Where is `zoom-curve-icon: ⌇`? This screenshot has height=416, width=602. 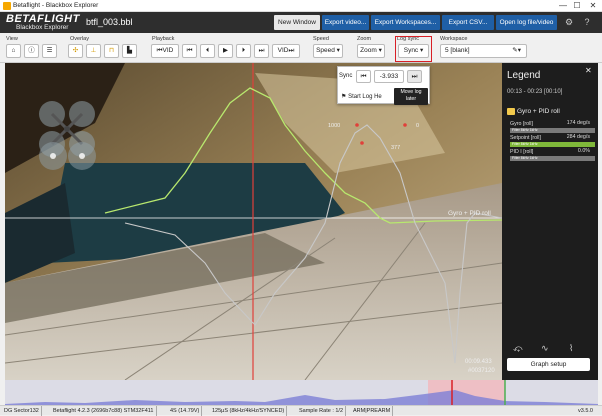 zoom-curve-icon: ⌇ is located at coordinates (571, 348).